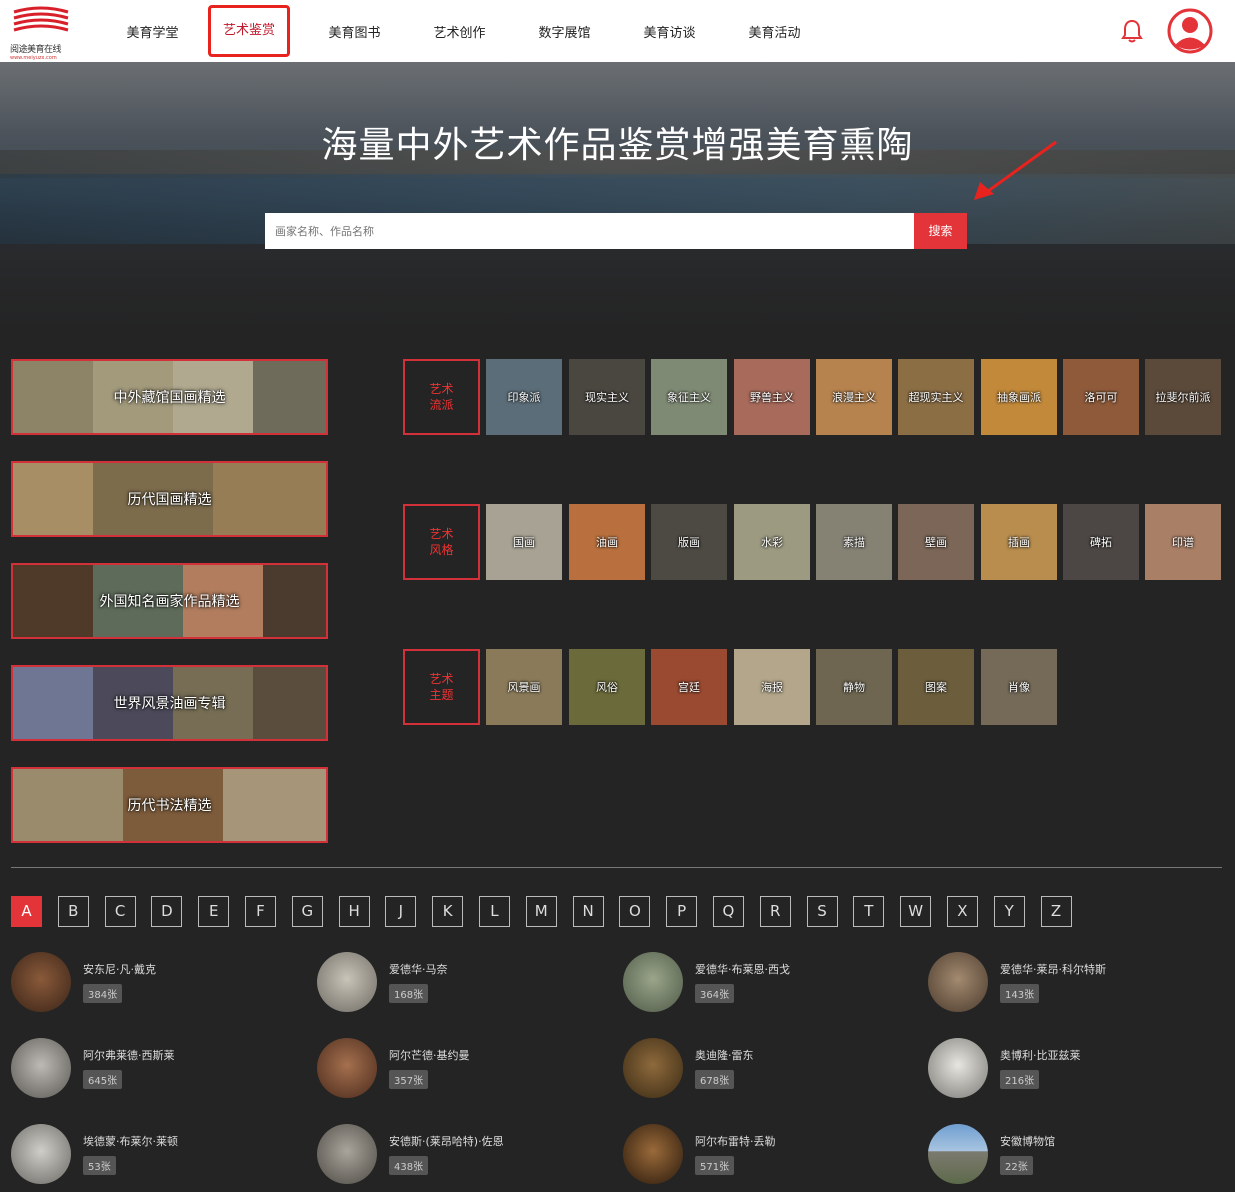  Describe the element at coordinates (772, 542) in the screenshot. I see `tile-watercolor: 水彩` at that location.